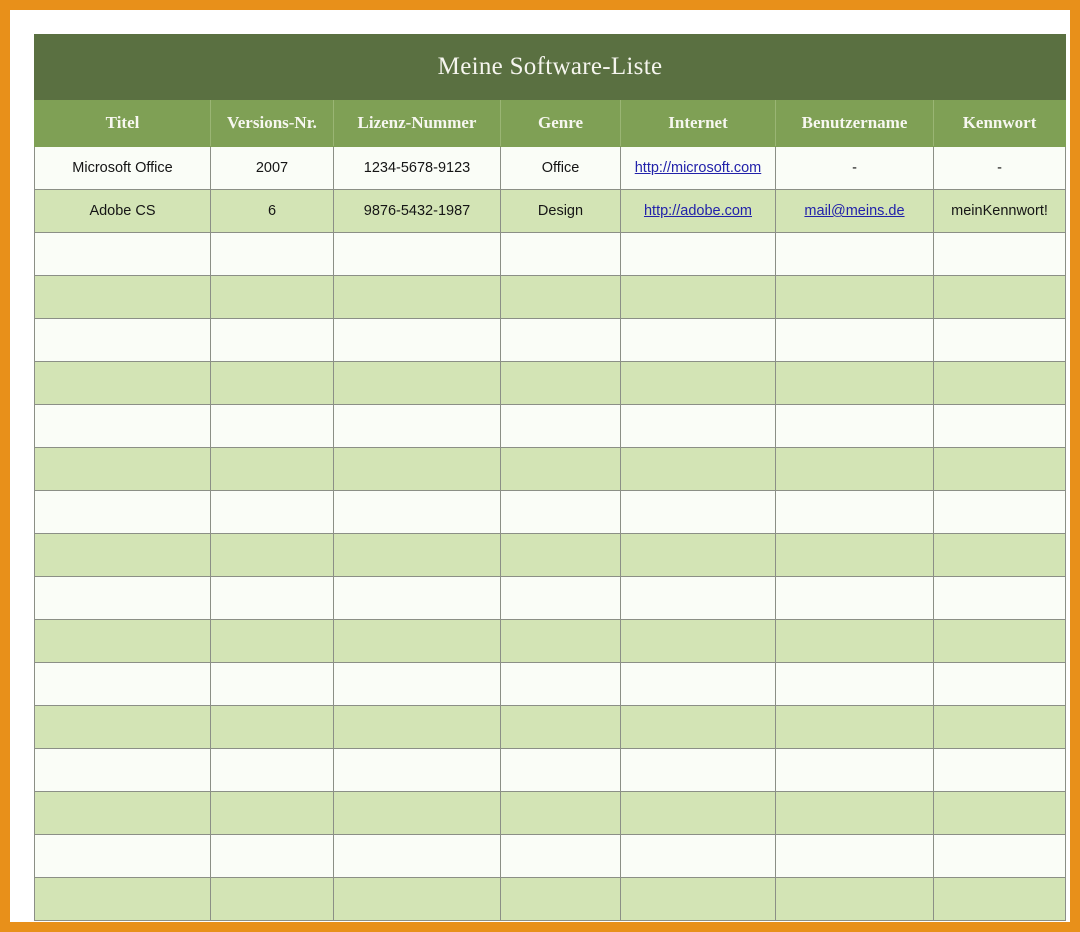 This screenshot has width=1080, height=932. I want to click on cell-benutzername: mail@meins.de, so click(854, 211).